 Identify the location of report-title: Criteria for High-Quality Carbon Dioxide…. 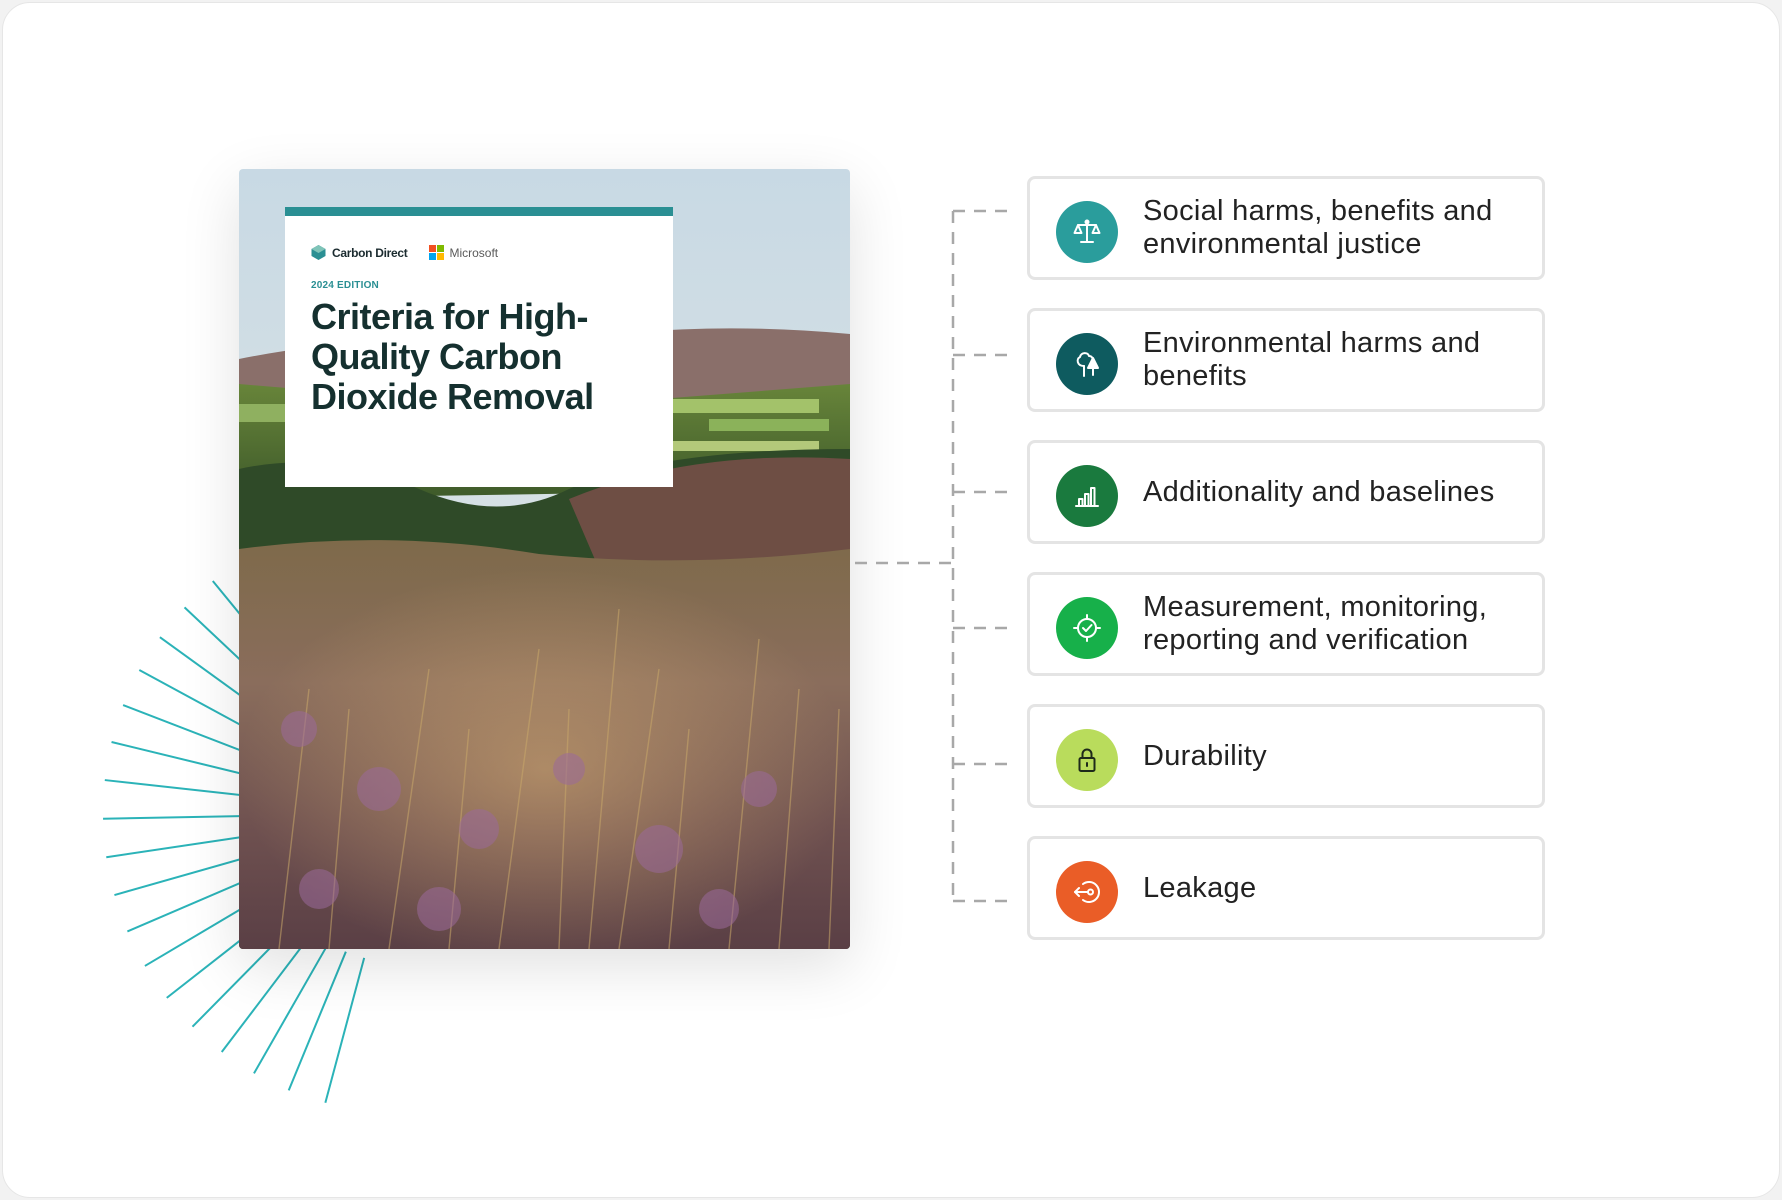
(452, 356).